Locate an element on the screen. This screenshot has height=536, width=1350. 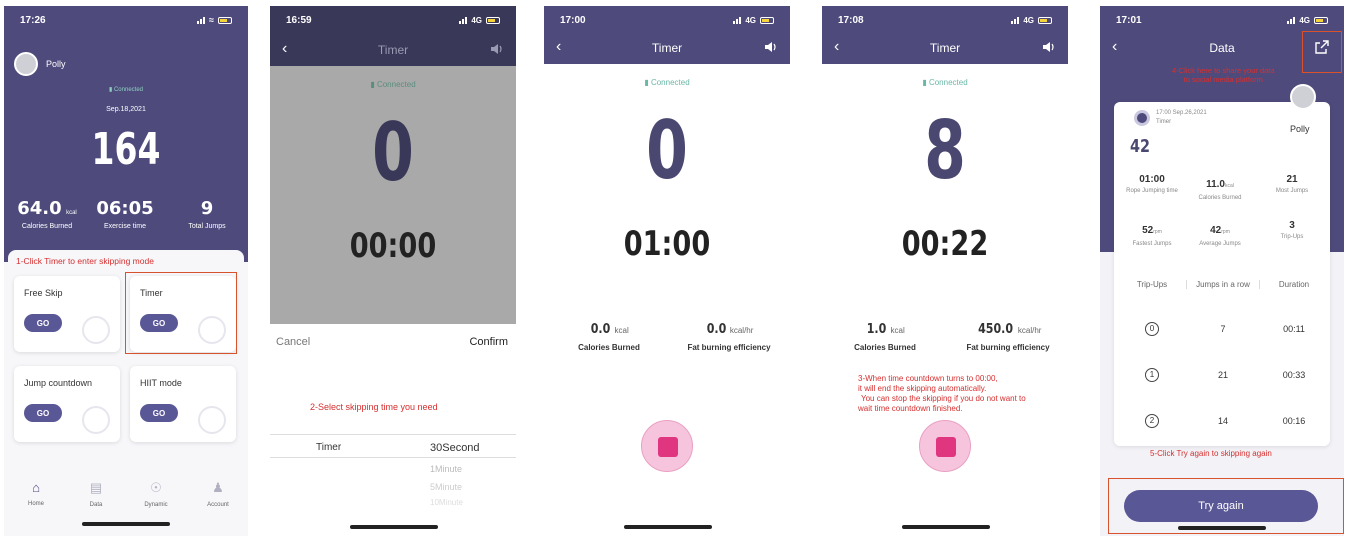
tab-home: ⌂ Home is located at coordinates (36, 493).